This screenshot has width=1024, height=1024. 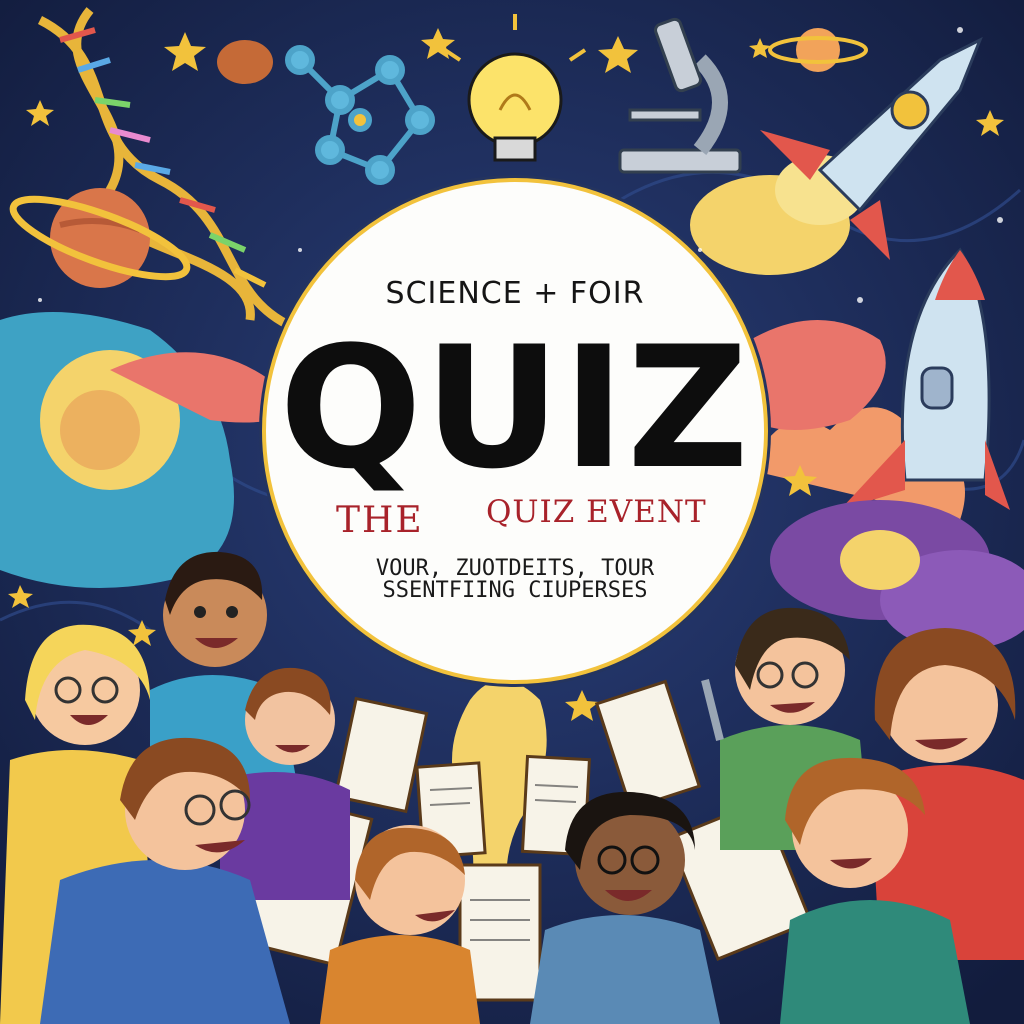 I want to click on asteroid-icon, so click(x=245, y=62).